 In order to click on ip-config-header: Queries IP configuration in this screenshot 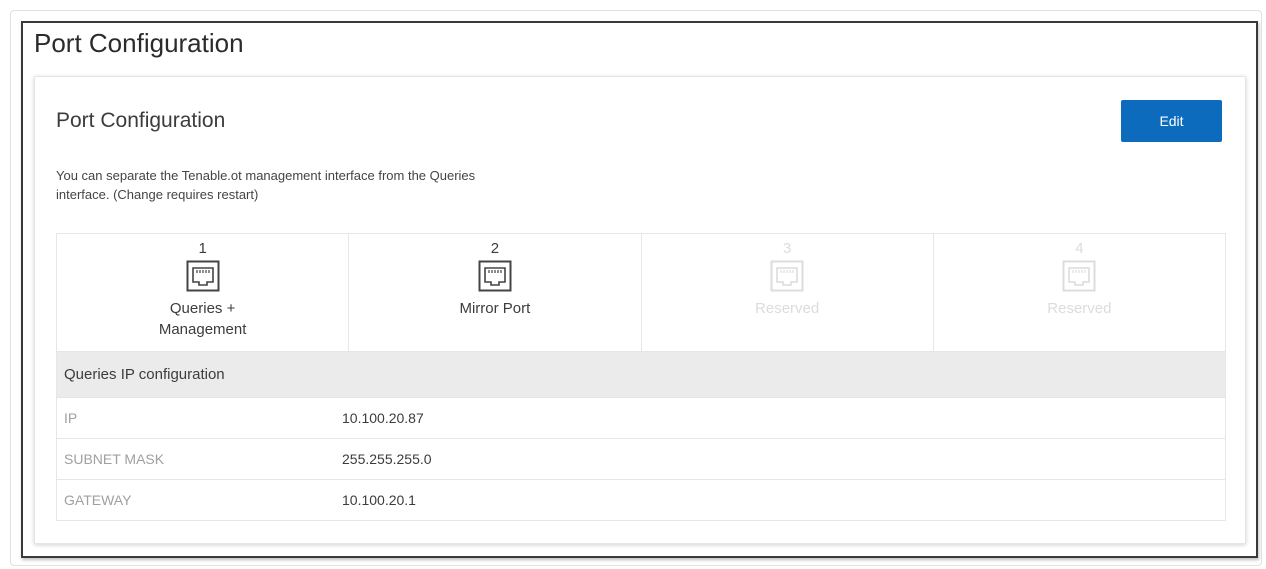, I will do `click(641, 374)`.